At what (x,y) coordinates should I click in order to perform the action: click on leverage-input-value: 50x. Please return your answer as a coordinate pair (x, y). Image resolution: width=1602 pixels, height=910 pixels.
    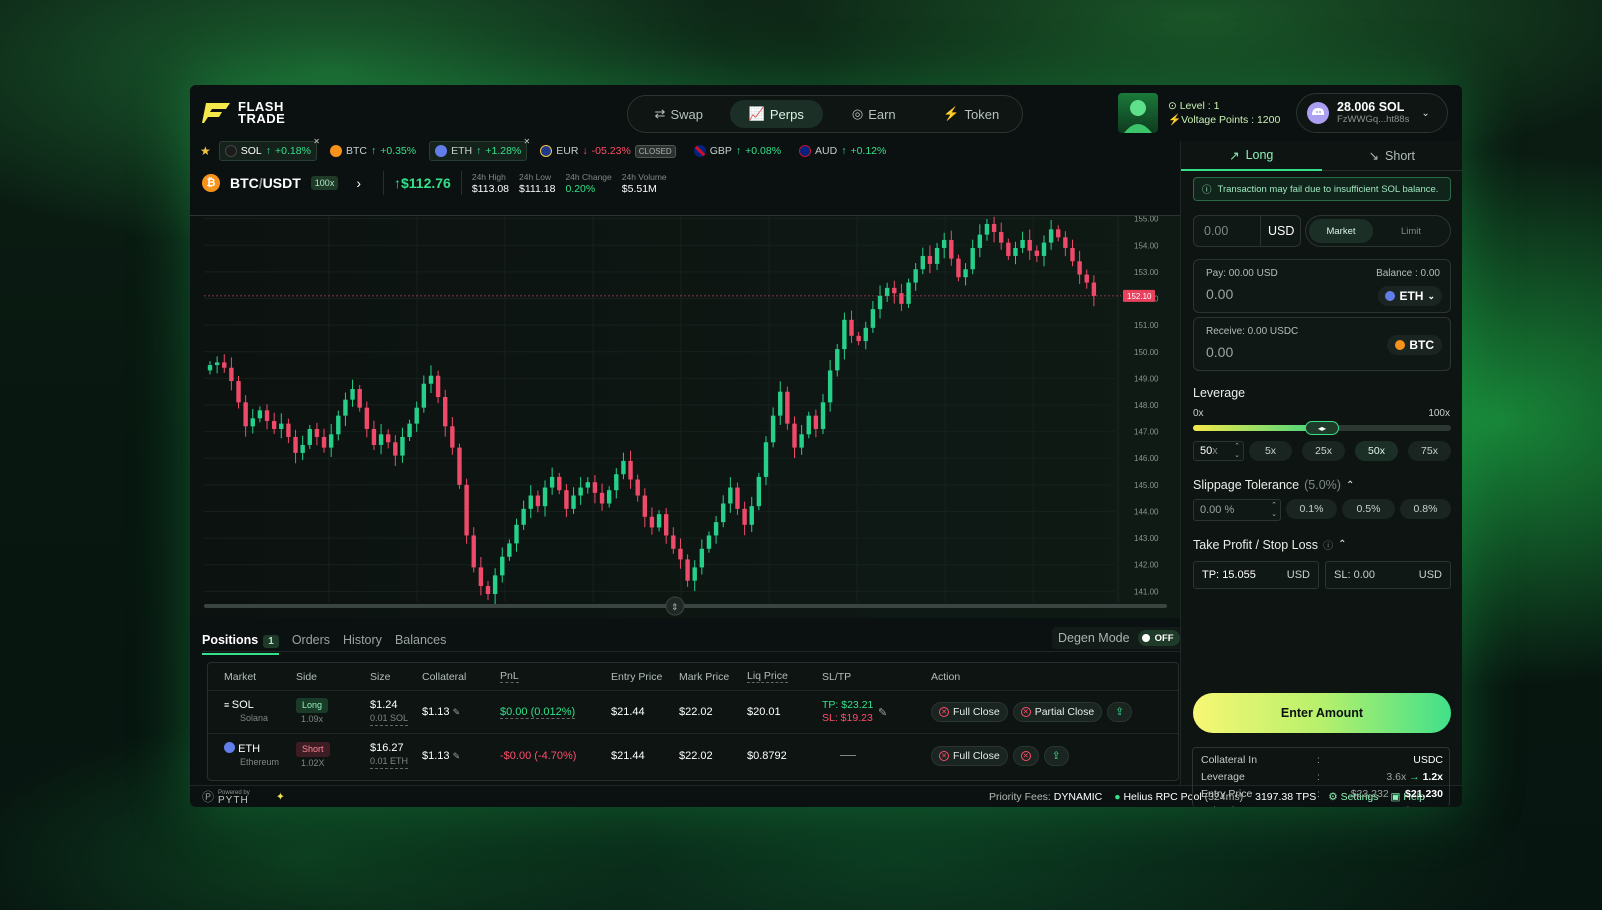
    Looking at the image, I should click on (1209, 451).